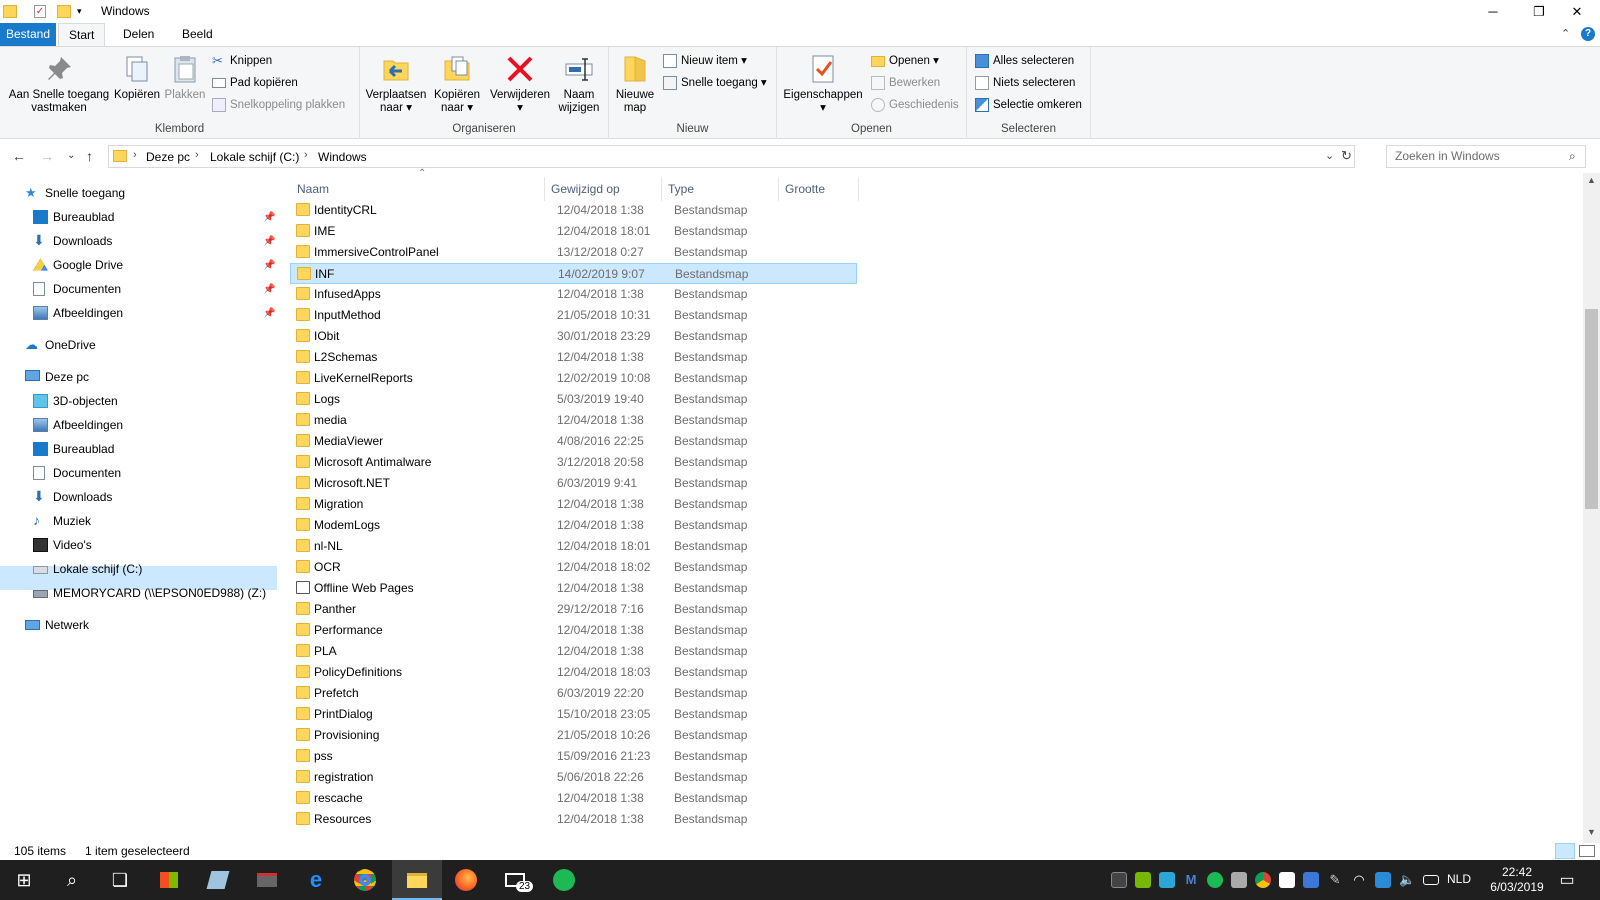 The width and height of the screenshot is (1600, 900). Describe the element at coordinates (1335, 880) in the screenshot. I see `brush-tray-icon: ✎` at that location.